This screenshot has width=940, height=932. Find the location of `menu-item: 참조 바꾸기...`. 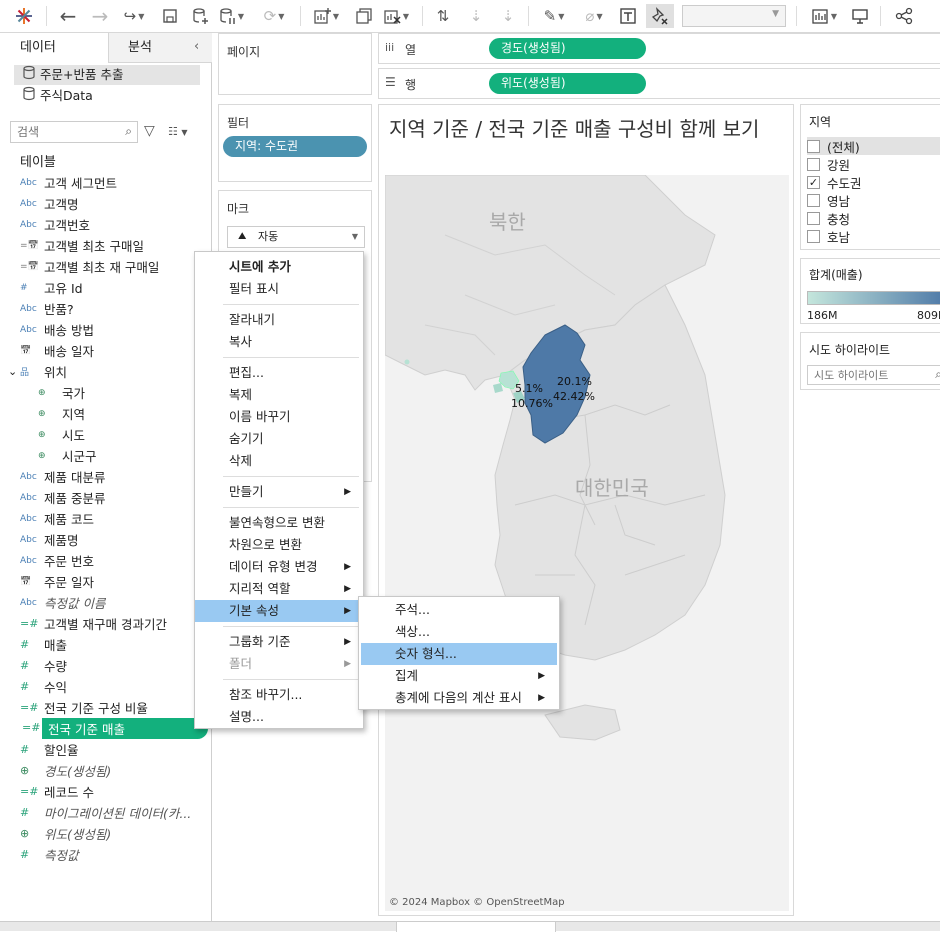

menu-item: 참조 바꾸기... is located at coordinates (279, 695).